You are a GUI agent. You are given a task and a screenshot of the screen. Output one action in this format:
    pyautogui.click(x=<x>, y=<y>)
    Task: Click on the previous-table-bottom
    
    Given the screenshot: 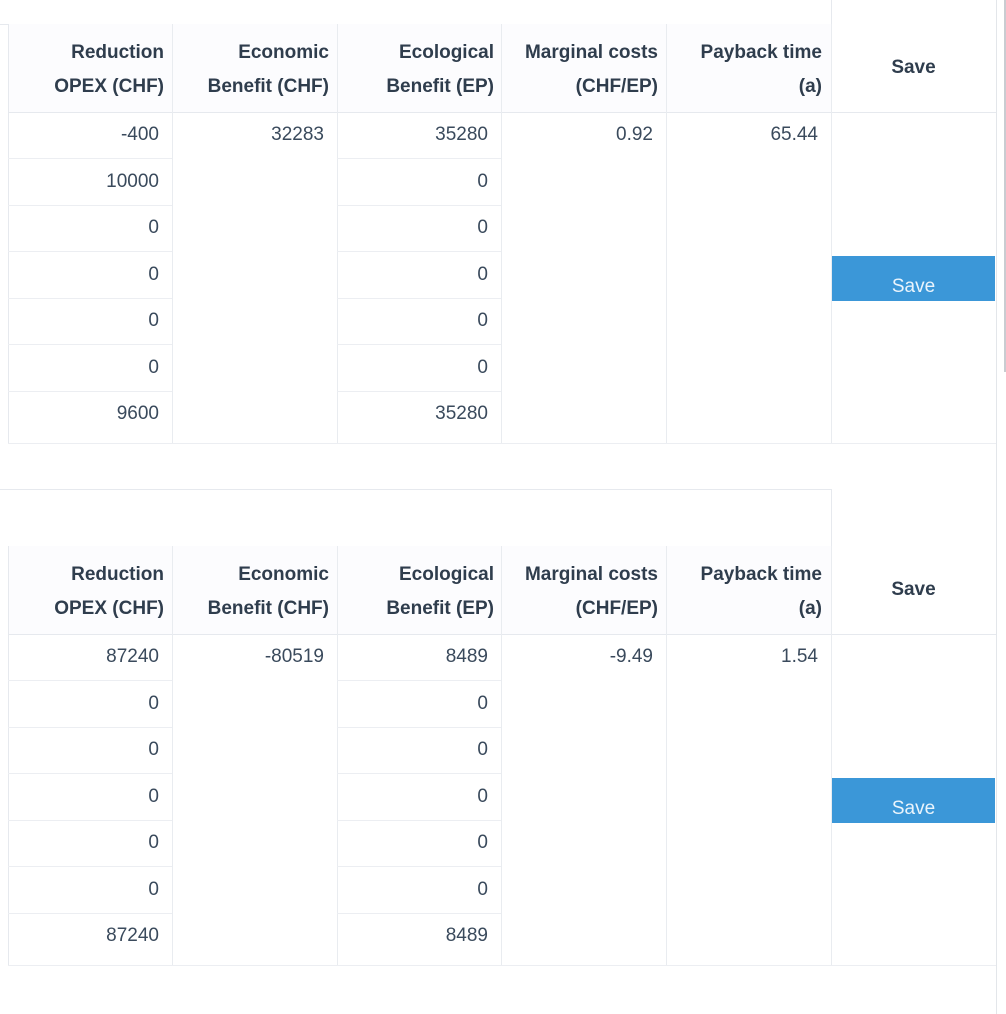 What is the action you would take?
    pyautogui.click(x=416, y=12)
    